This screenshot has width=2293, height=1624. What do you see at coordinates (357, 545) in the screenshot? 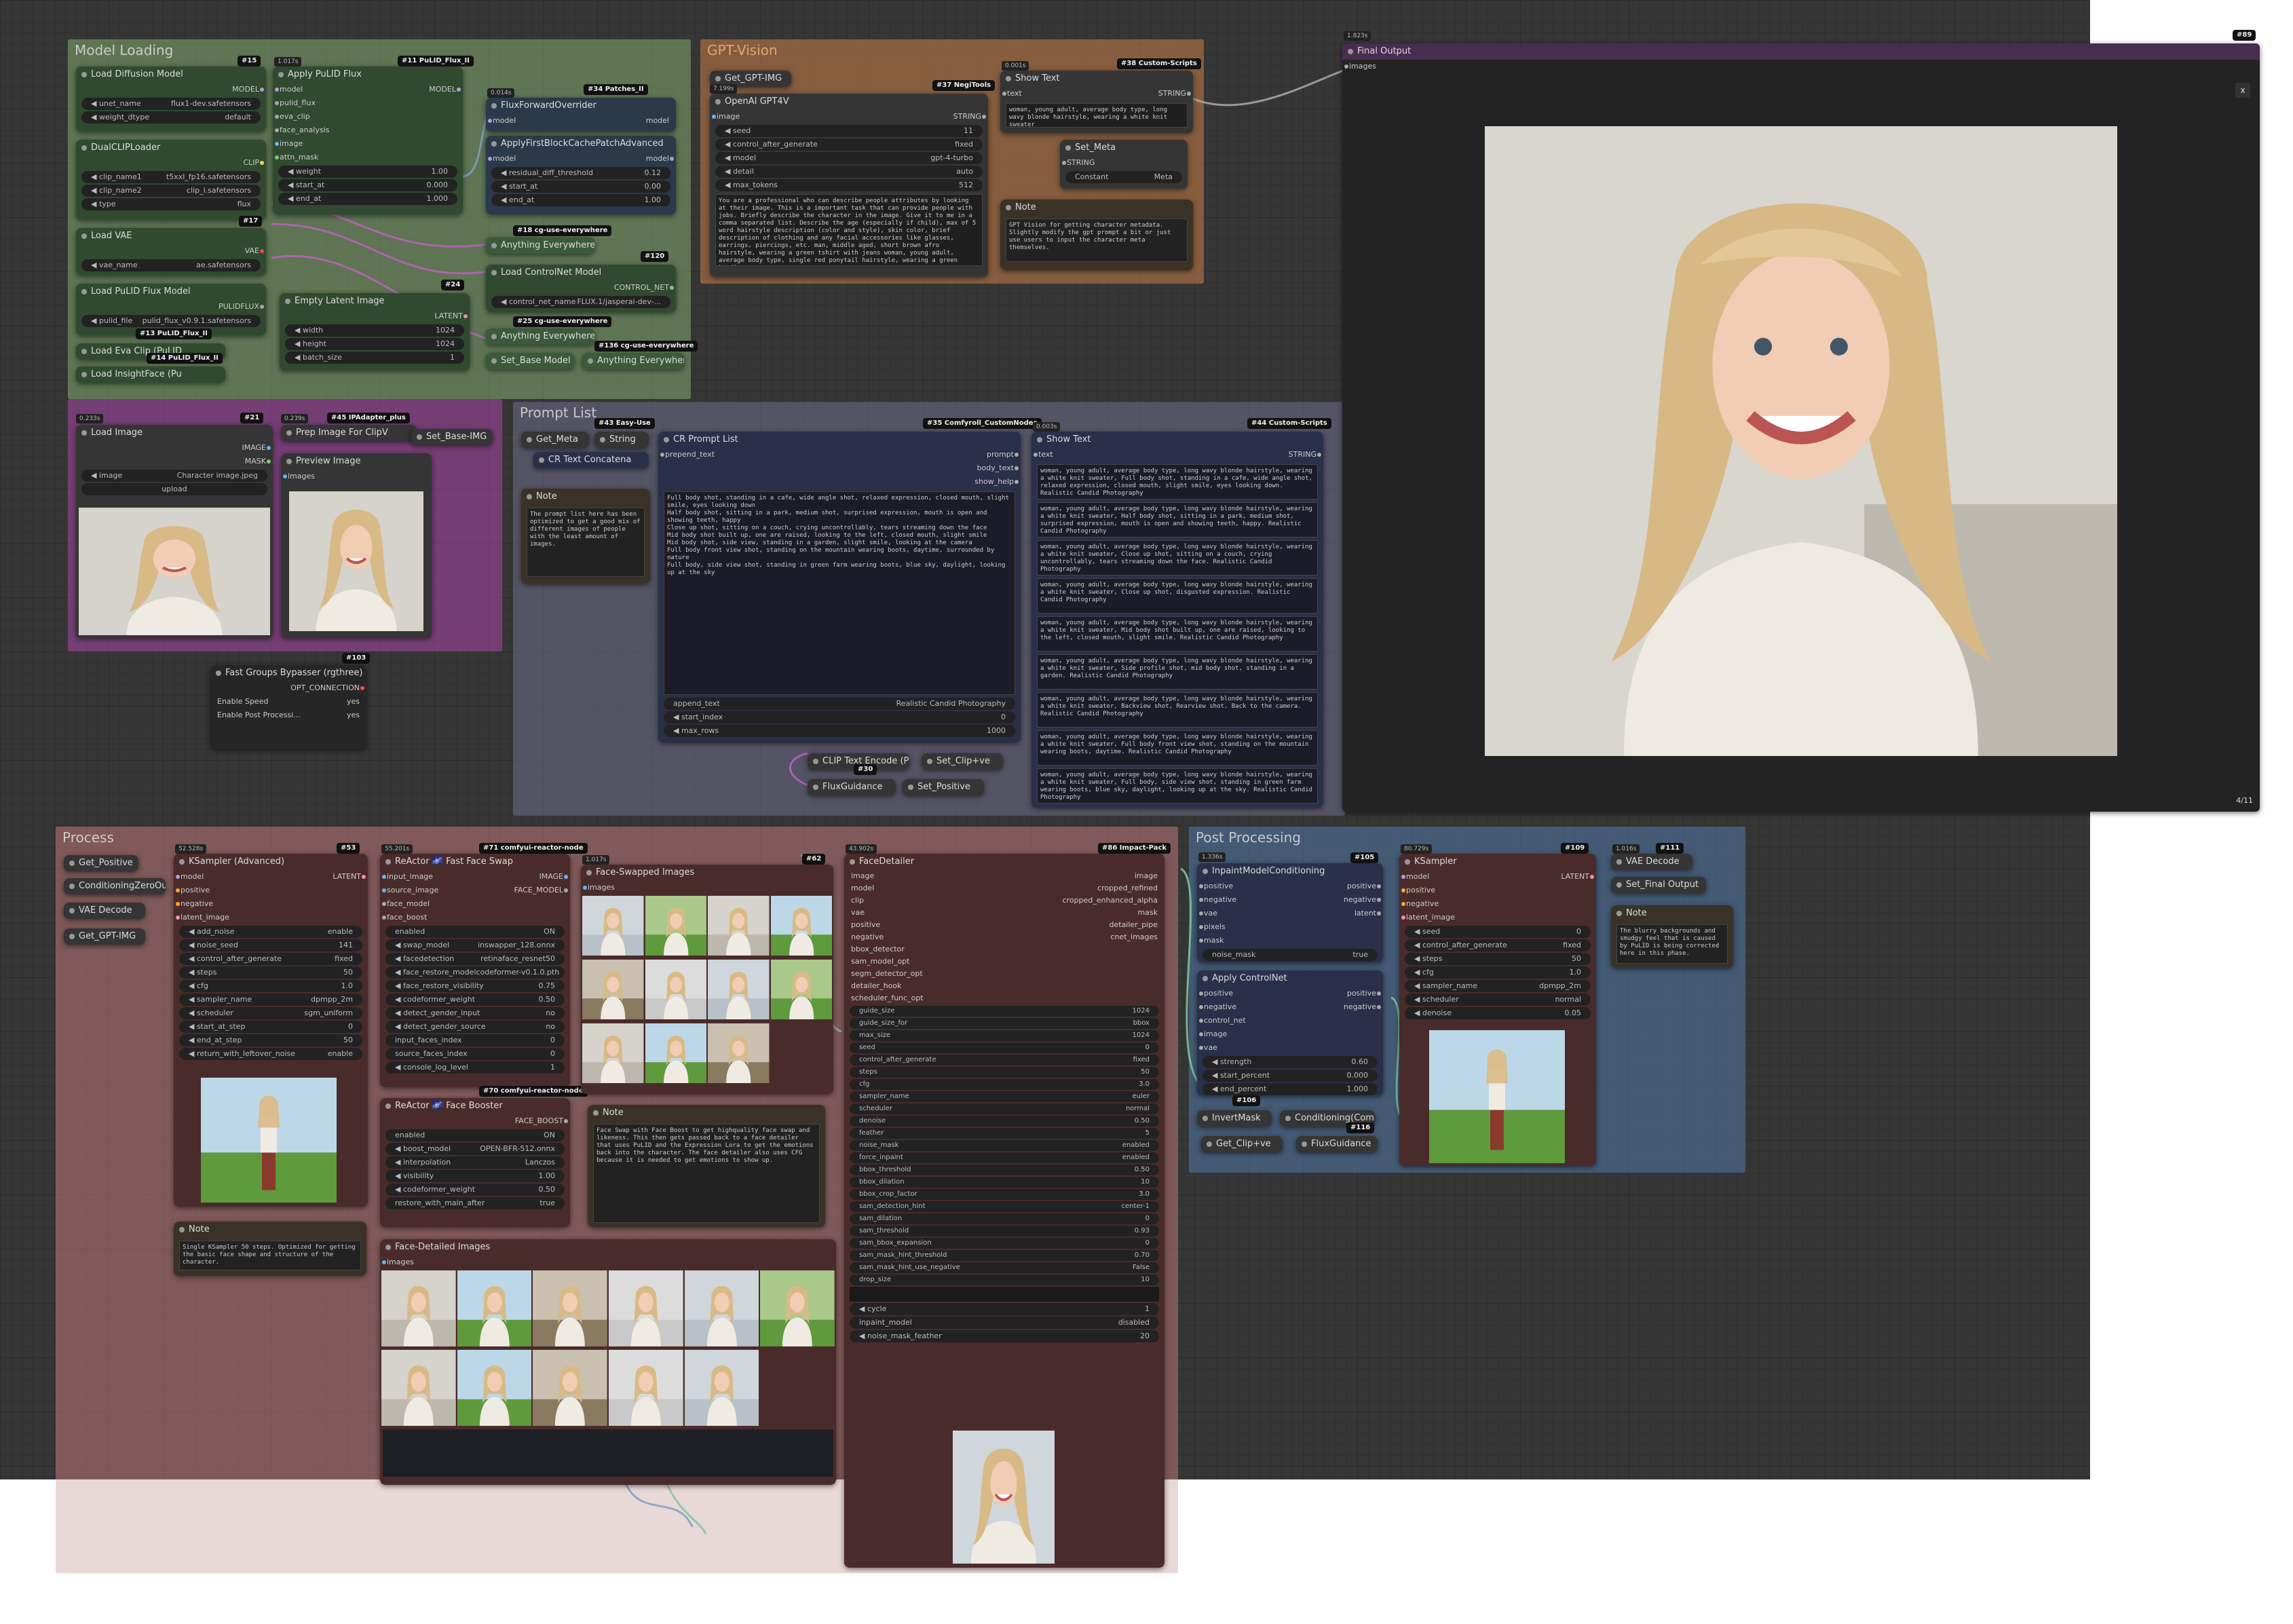
I see `node-preview-image: Preview Image images` at bounding box center [357, 545].